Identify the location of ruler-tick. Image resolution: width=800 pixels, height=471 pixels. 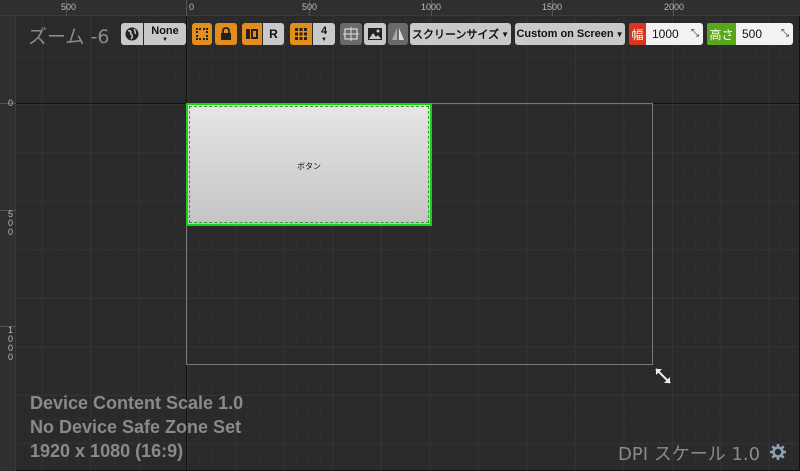
(186, 8).